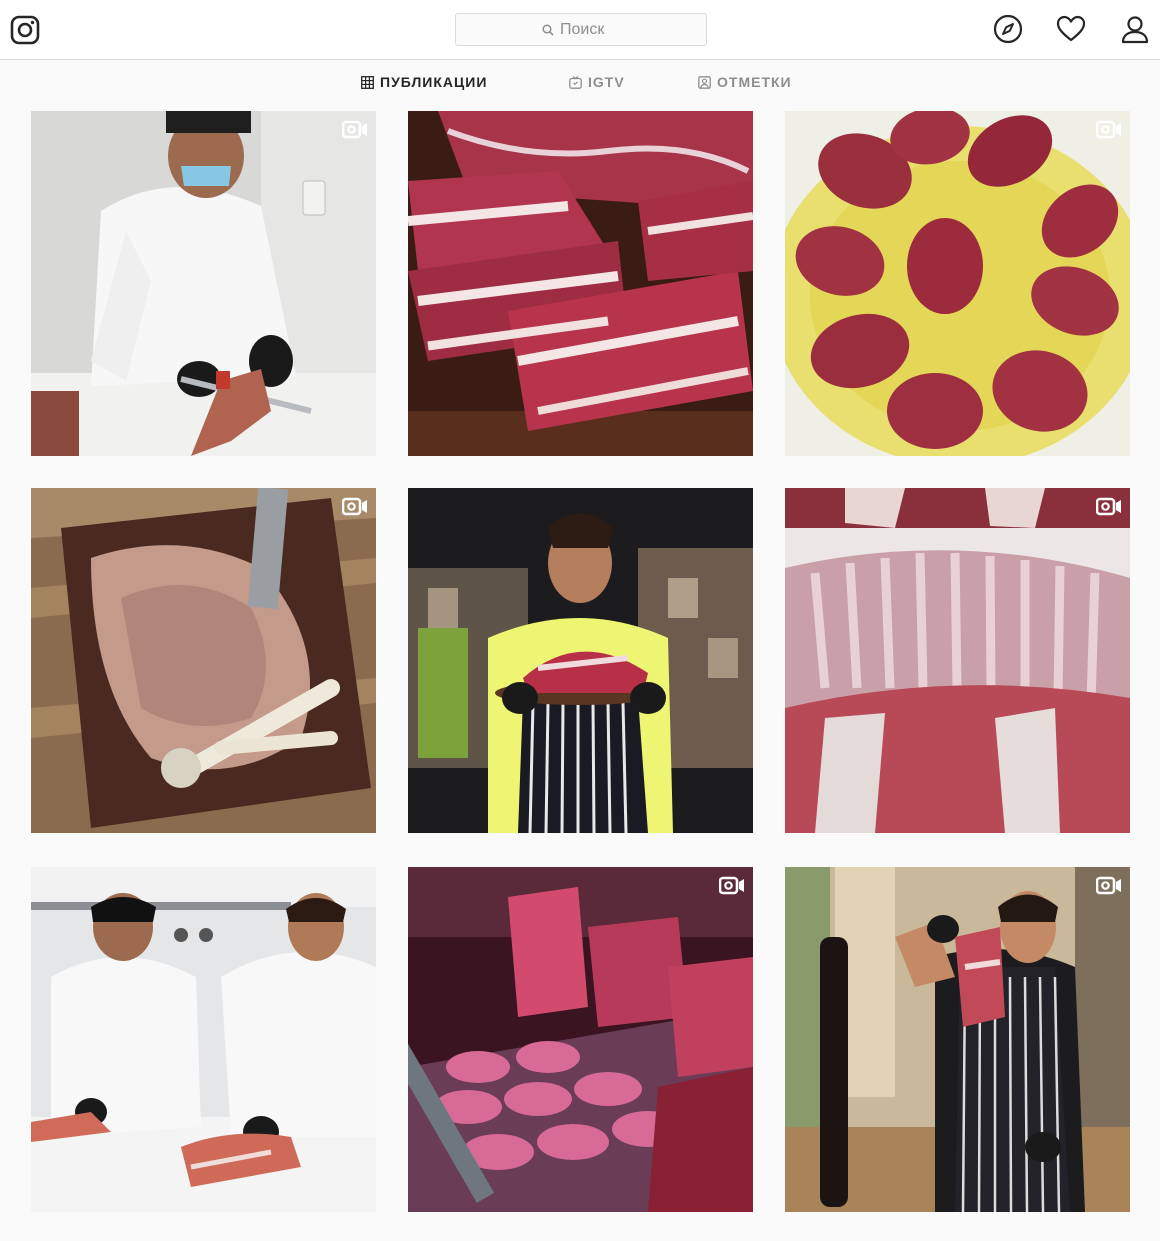 Image resolution: width=1160 pixels, height=1241 pixels. I want to click on tab-publications-label: ПУБЛИКАЦИИ, so click(434, 82).